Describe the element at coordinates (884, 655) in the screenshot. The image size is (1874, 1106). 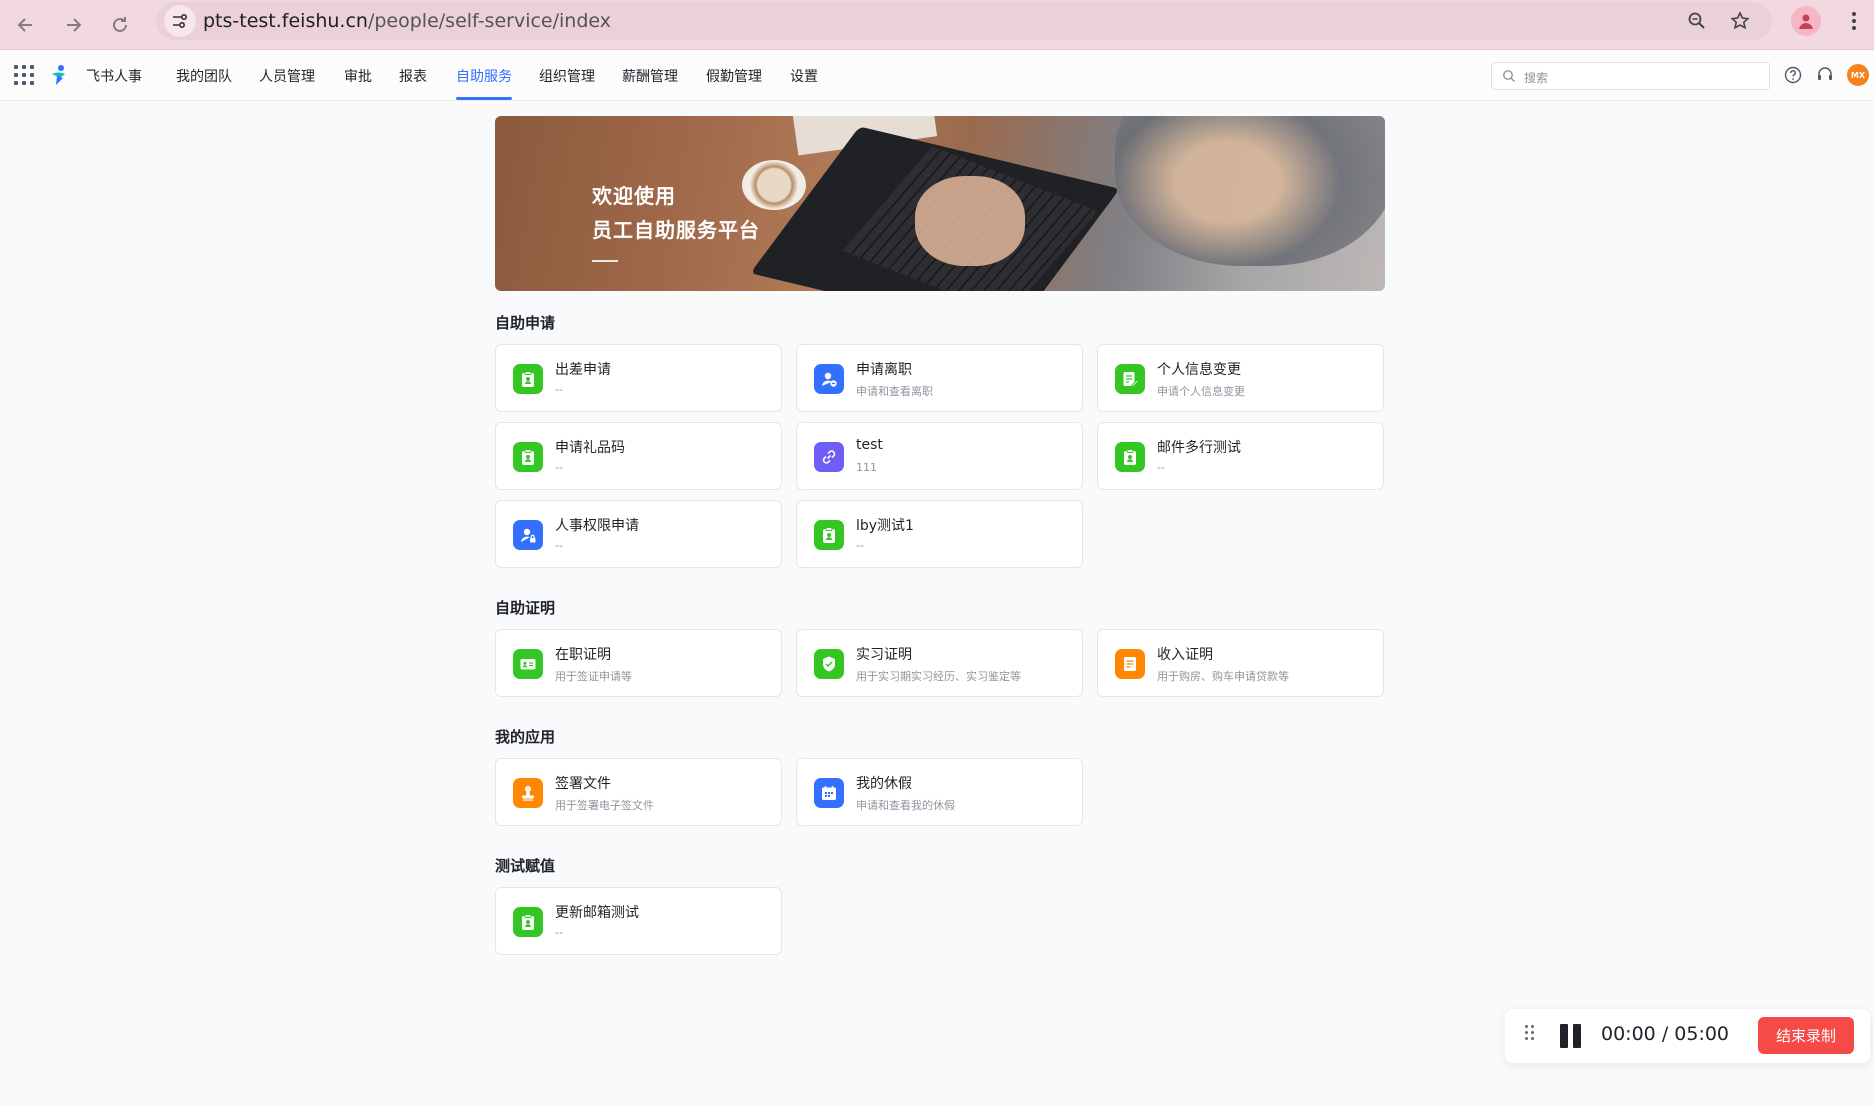
I see `card-title: 实习证明` at that location.